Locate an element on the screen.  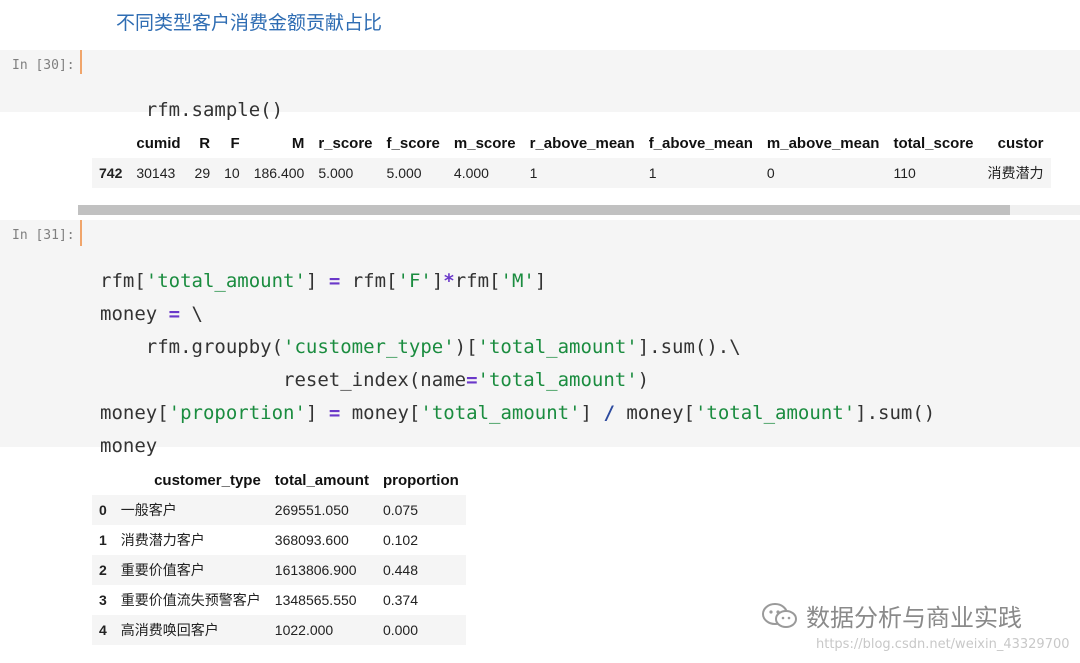
table-row: 0 一般客户 269551.050 0.075 is located at coordinates (279, 510).